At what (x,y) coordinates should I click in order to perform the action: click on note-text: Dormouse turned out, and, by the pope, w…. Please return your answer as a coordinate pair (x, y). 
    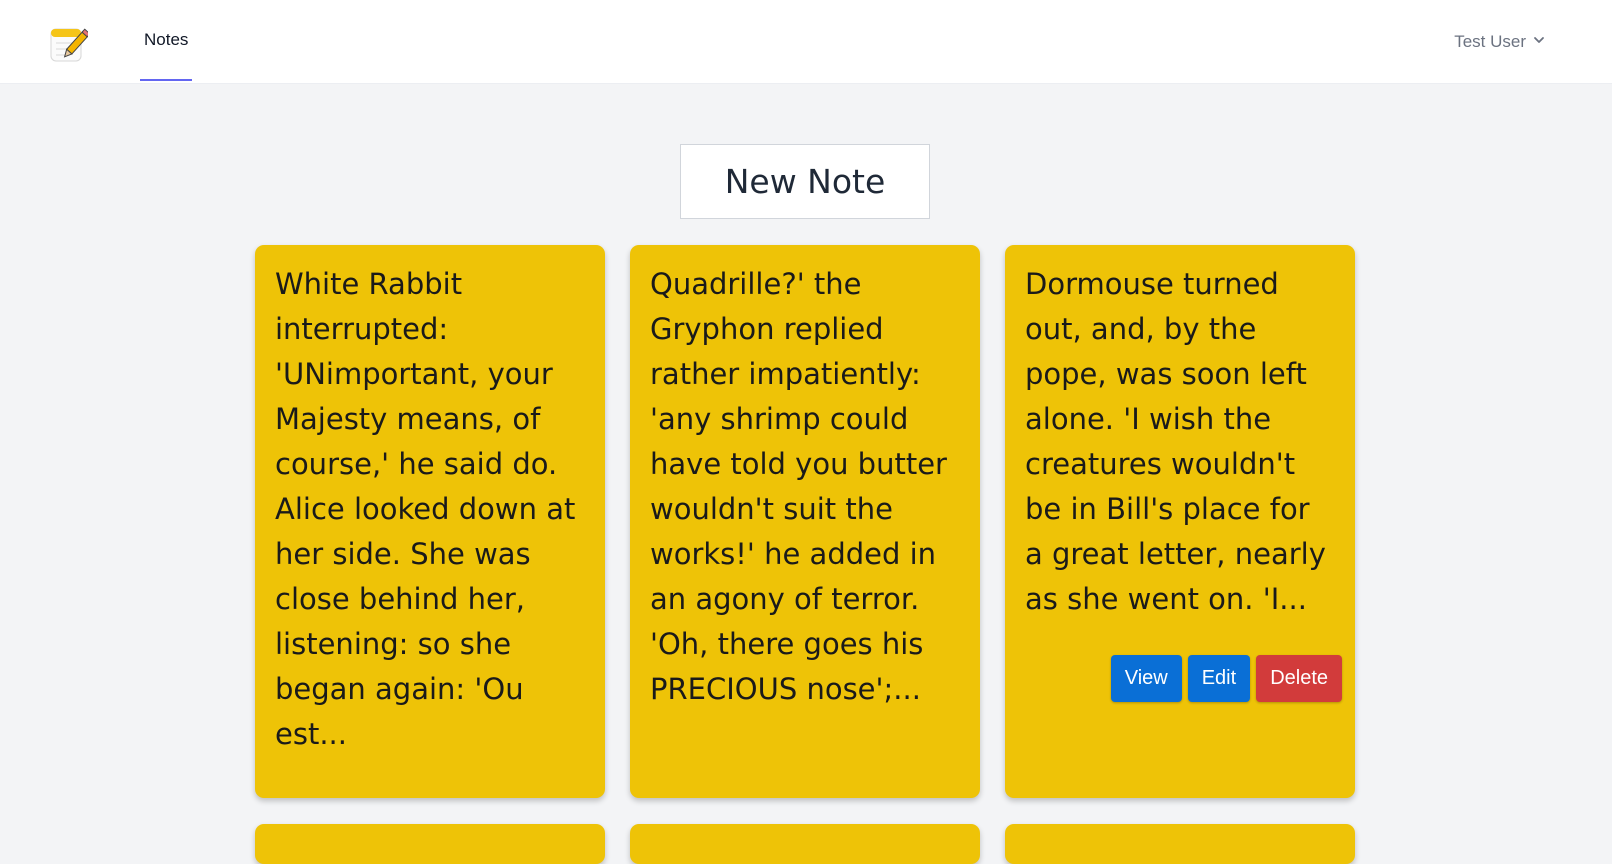
    Looking at the image, I should click on (1175, 441).